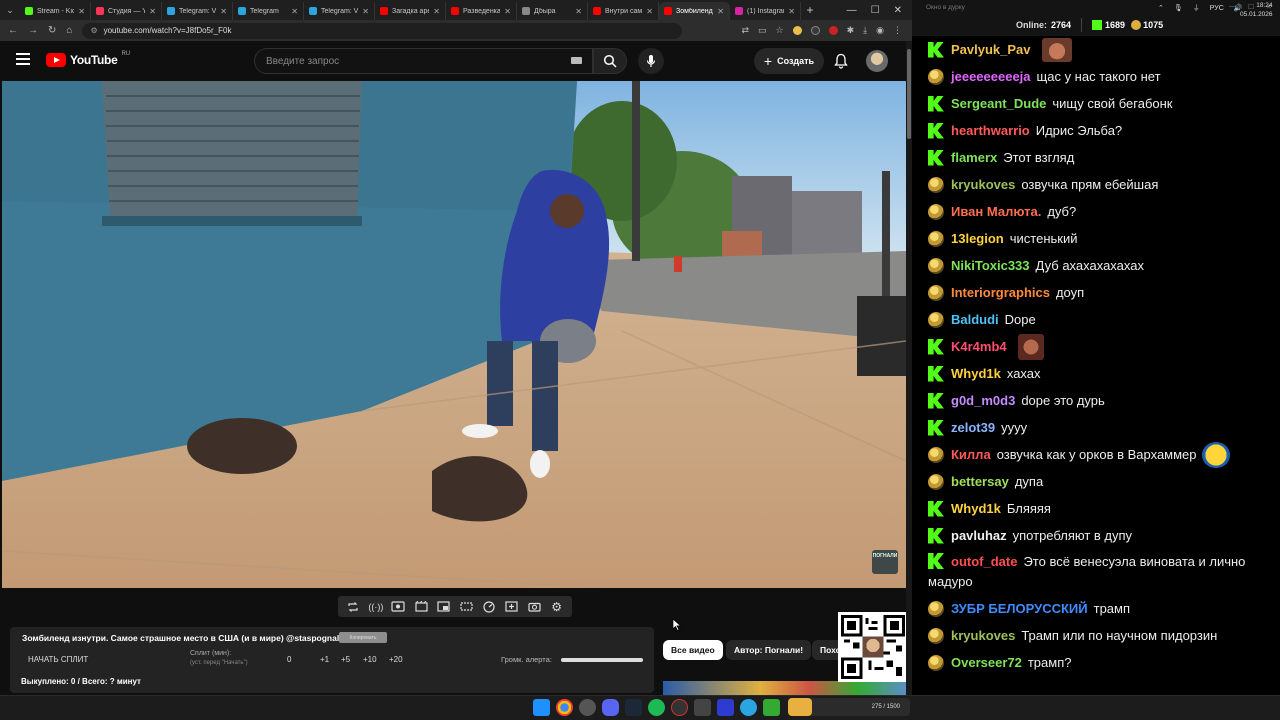  I want to click on settings-gear-icon: ⚙, so click(557, 607).